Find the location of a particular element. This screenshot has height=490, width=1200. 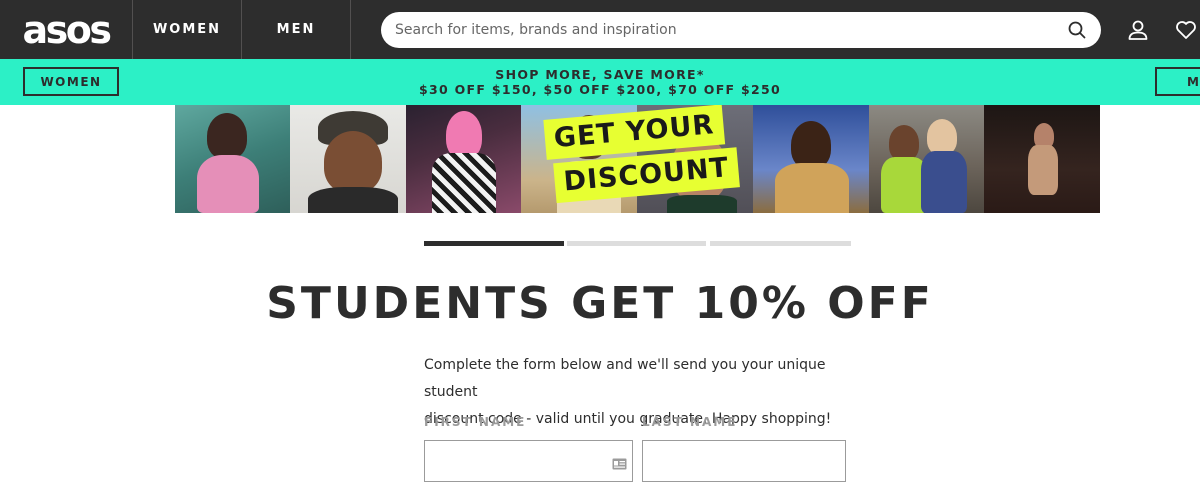

promo-women-button: WOMEN is located at coordinates (71, 81).